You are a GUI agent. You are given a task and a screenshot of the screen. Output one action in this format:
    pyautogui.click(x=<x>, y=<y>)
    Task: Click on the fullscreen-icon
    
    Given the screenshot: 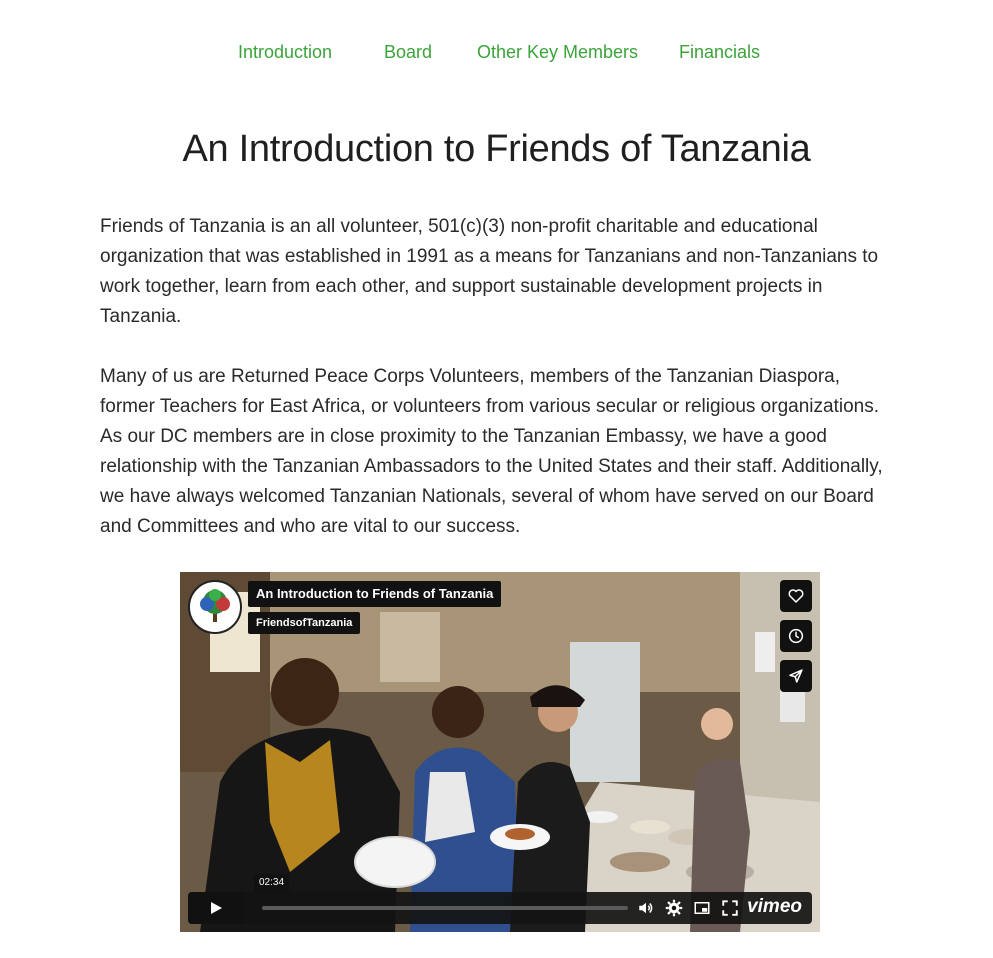 What is the action you would take?
    pyautogui.click(x=730, y=908)
    